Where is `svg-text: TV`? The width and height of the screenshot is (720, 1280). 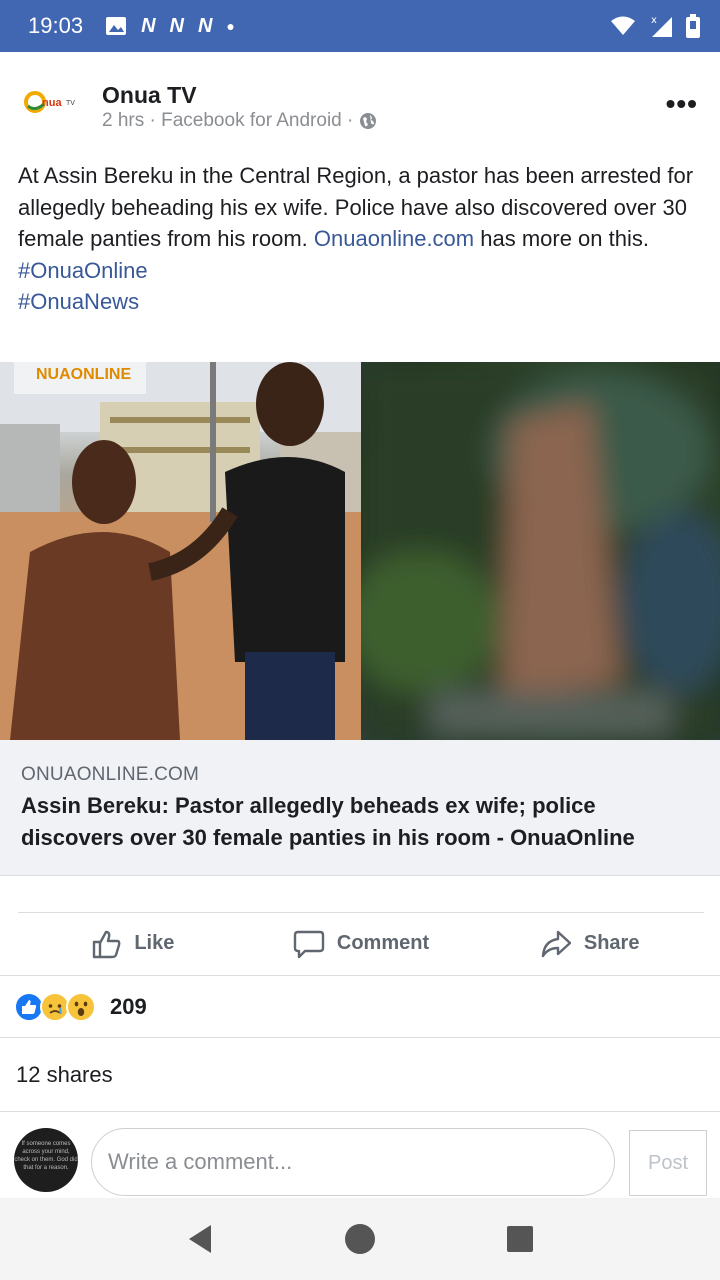 svg-text: TV is located at coordinates (70, 103).